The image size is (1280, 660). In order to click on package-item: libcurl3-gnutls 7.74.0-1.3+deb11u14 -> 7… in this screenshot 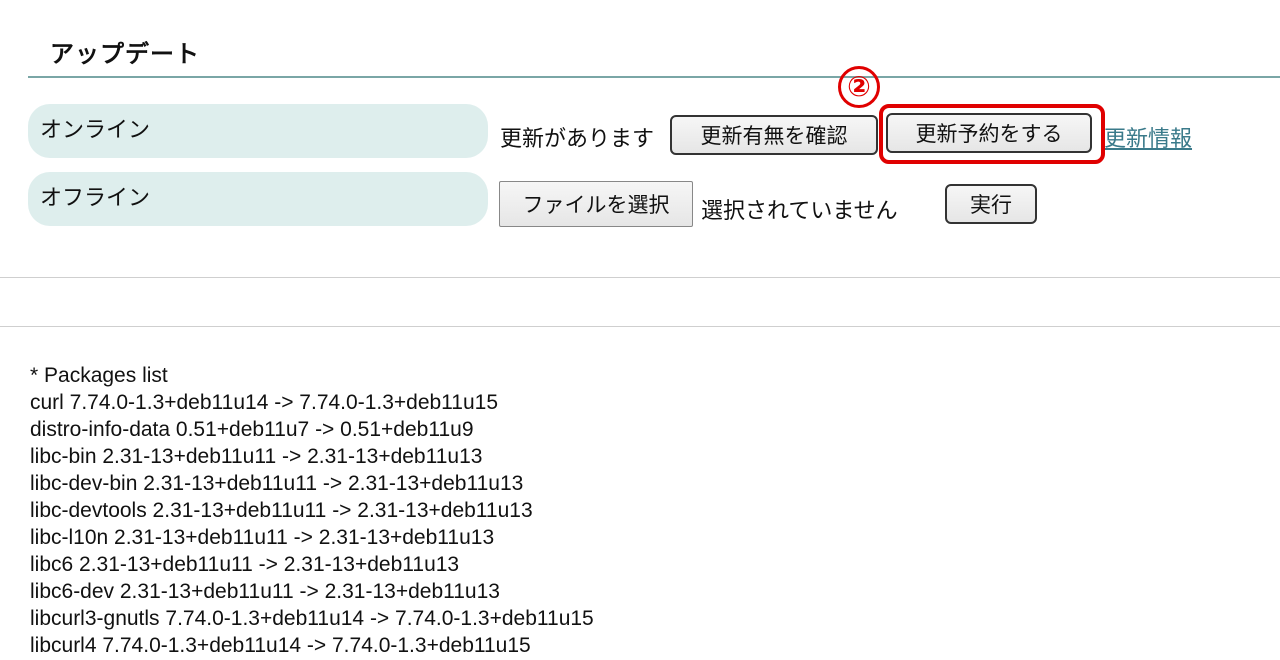, I will do `click(312, 618)`.